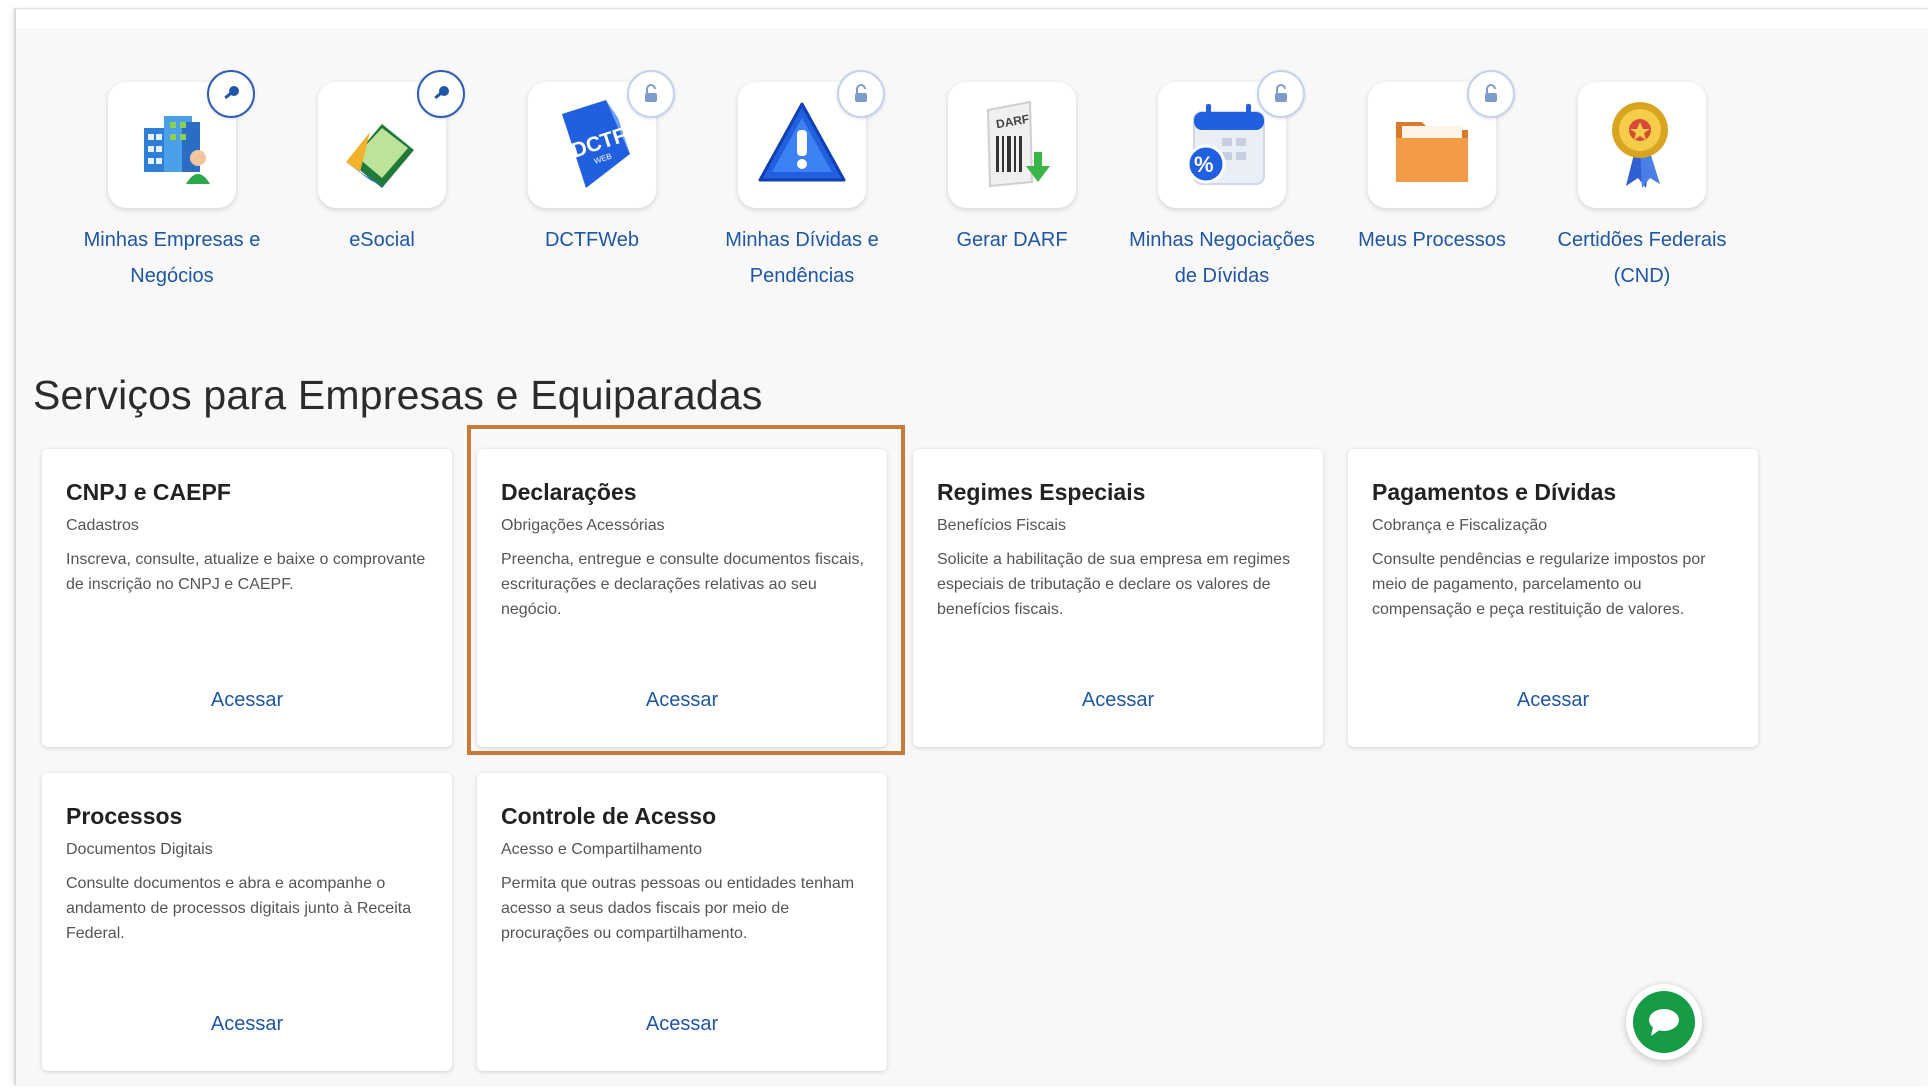  I want to click on quick-access-label: Gerar DARF, so click(1012, 240).